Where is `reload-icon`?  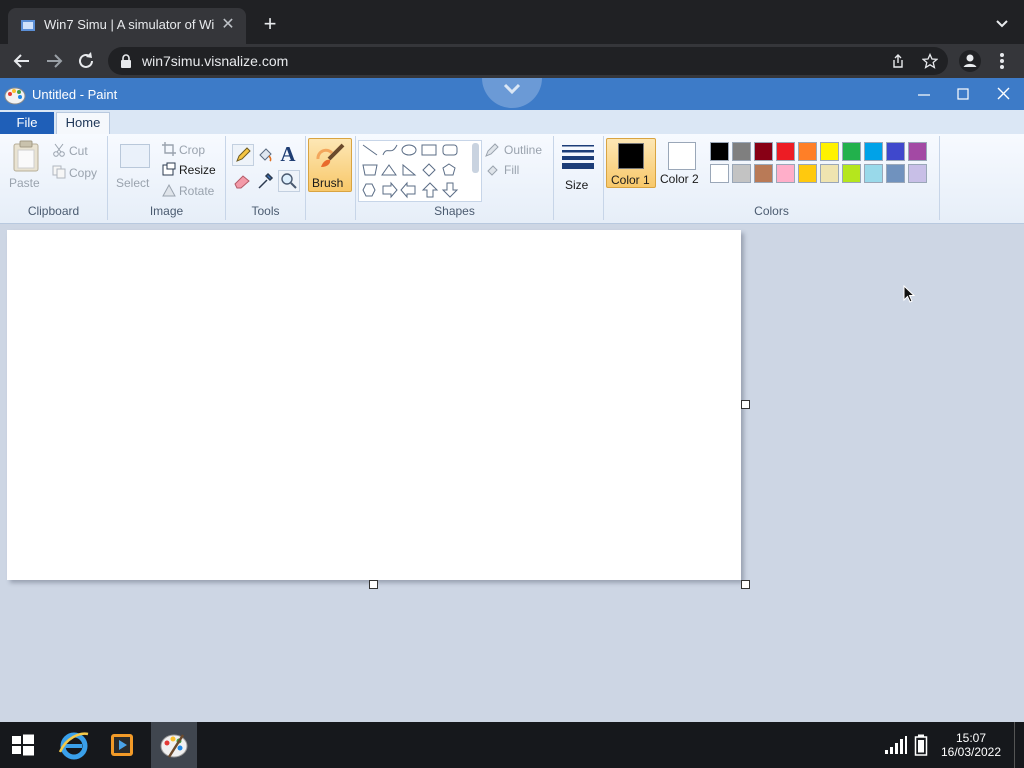 reload-icon is located at coordinates (86, 61).